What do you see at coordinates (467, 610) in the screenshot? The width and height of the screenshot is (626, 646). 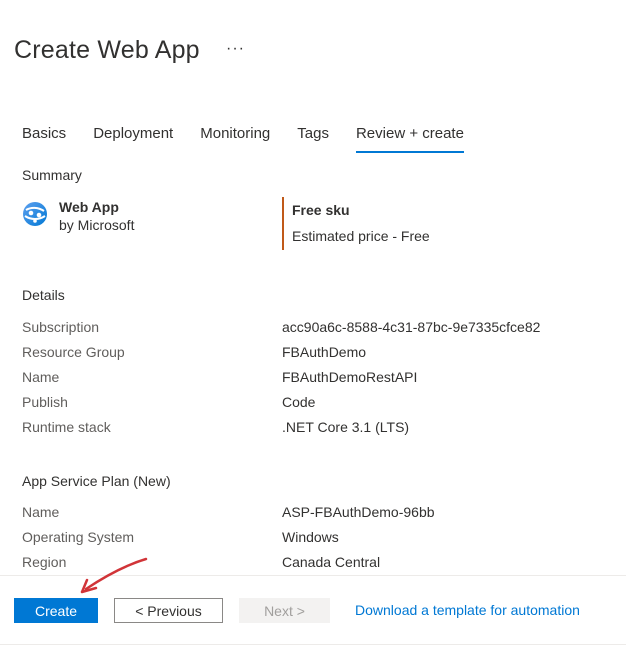 I see `download-template-link: Download a template for automation` at bounding box center [467, 610].